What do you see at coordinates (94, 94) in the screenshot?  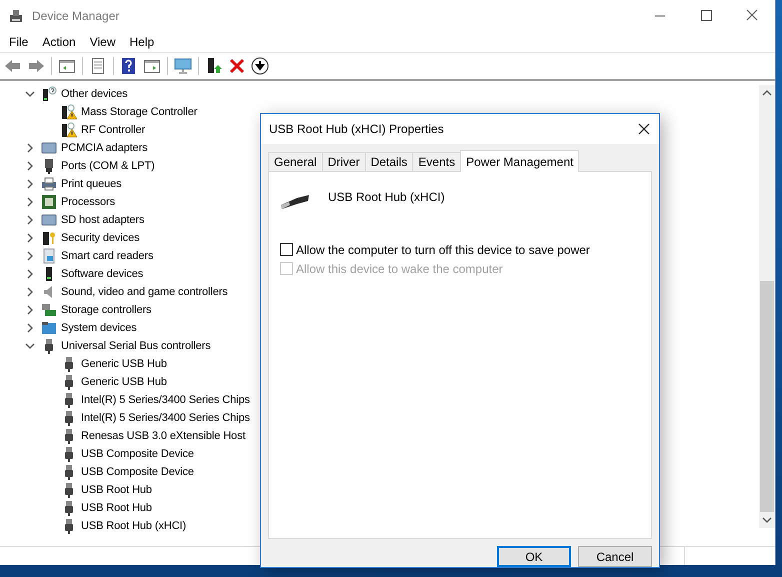 I see `tree-item: Other devices` at bounding box center [94, 94].